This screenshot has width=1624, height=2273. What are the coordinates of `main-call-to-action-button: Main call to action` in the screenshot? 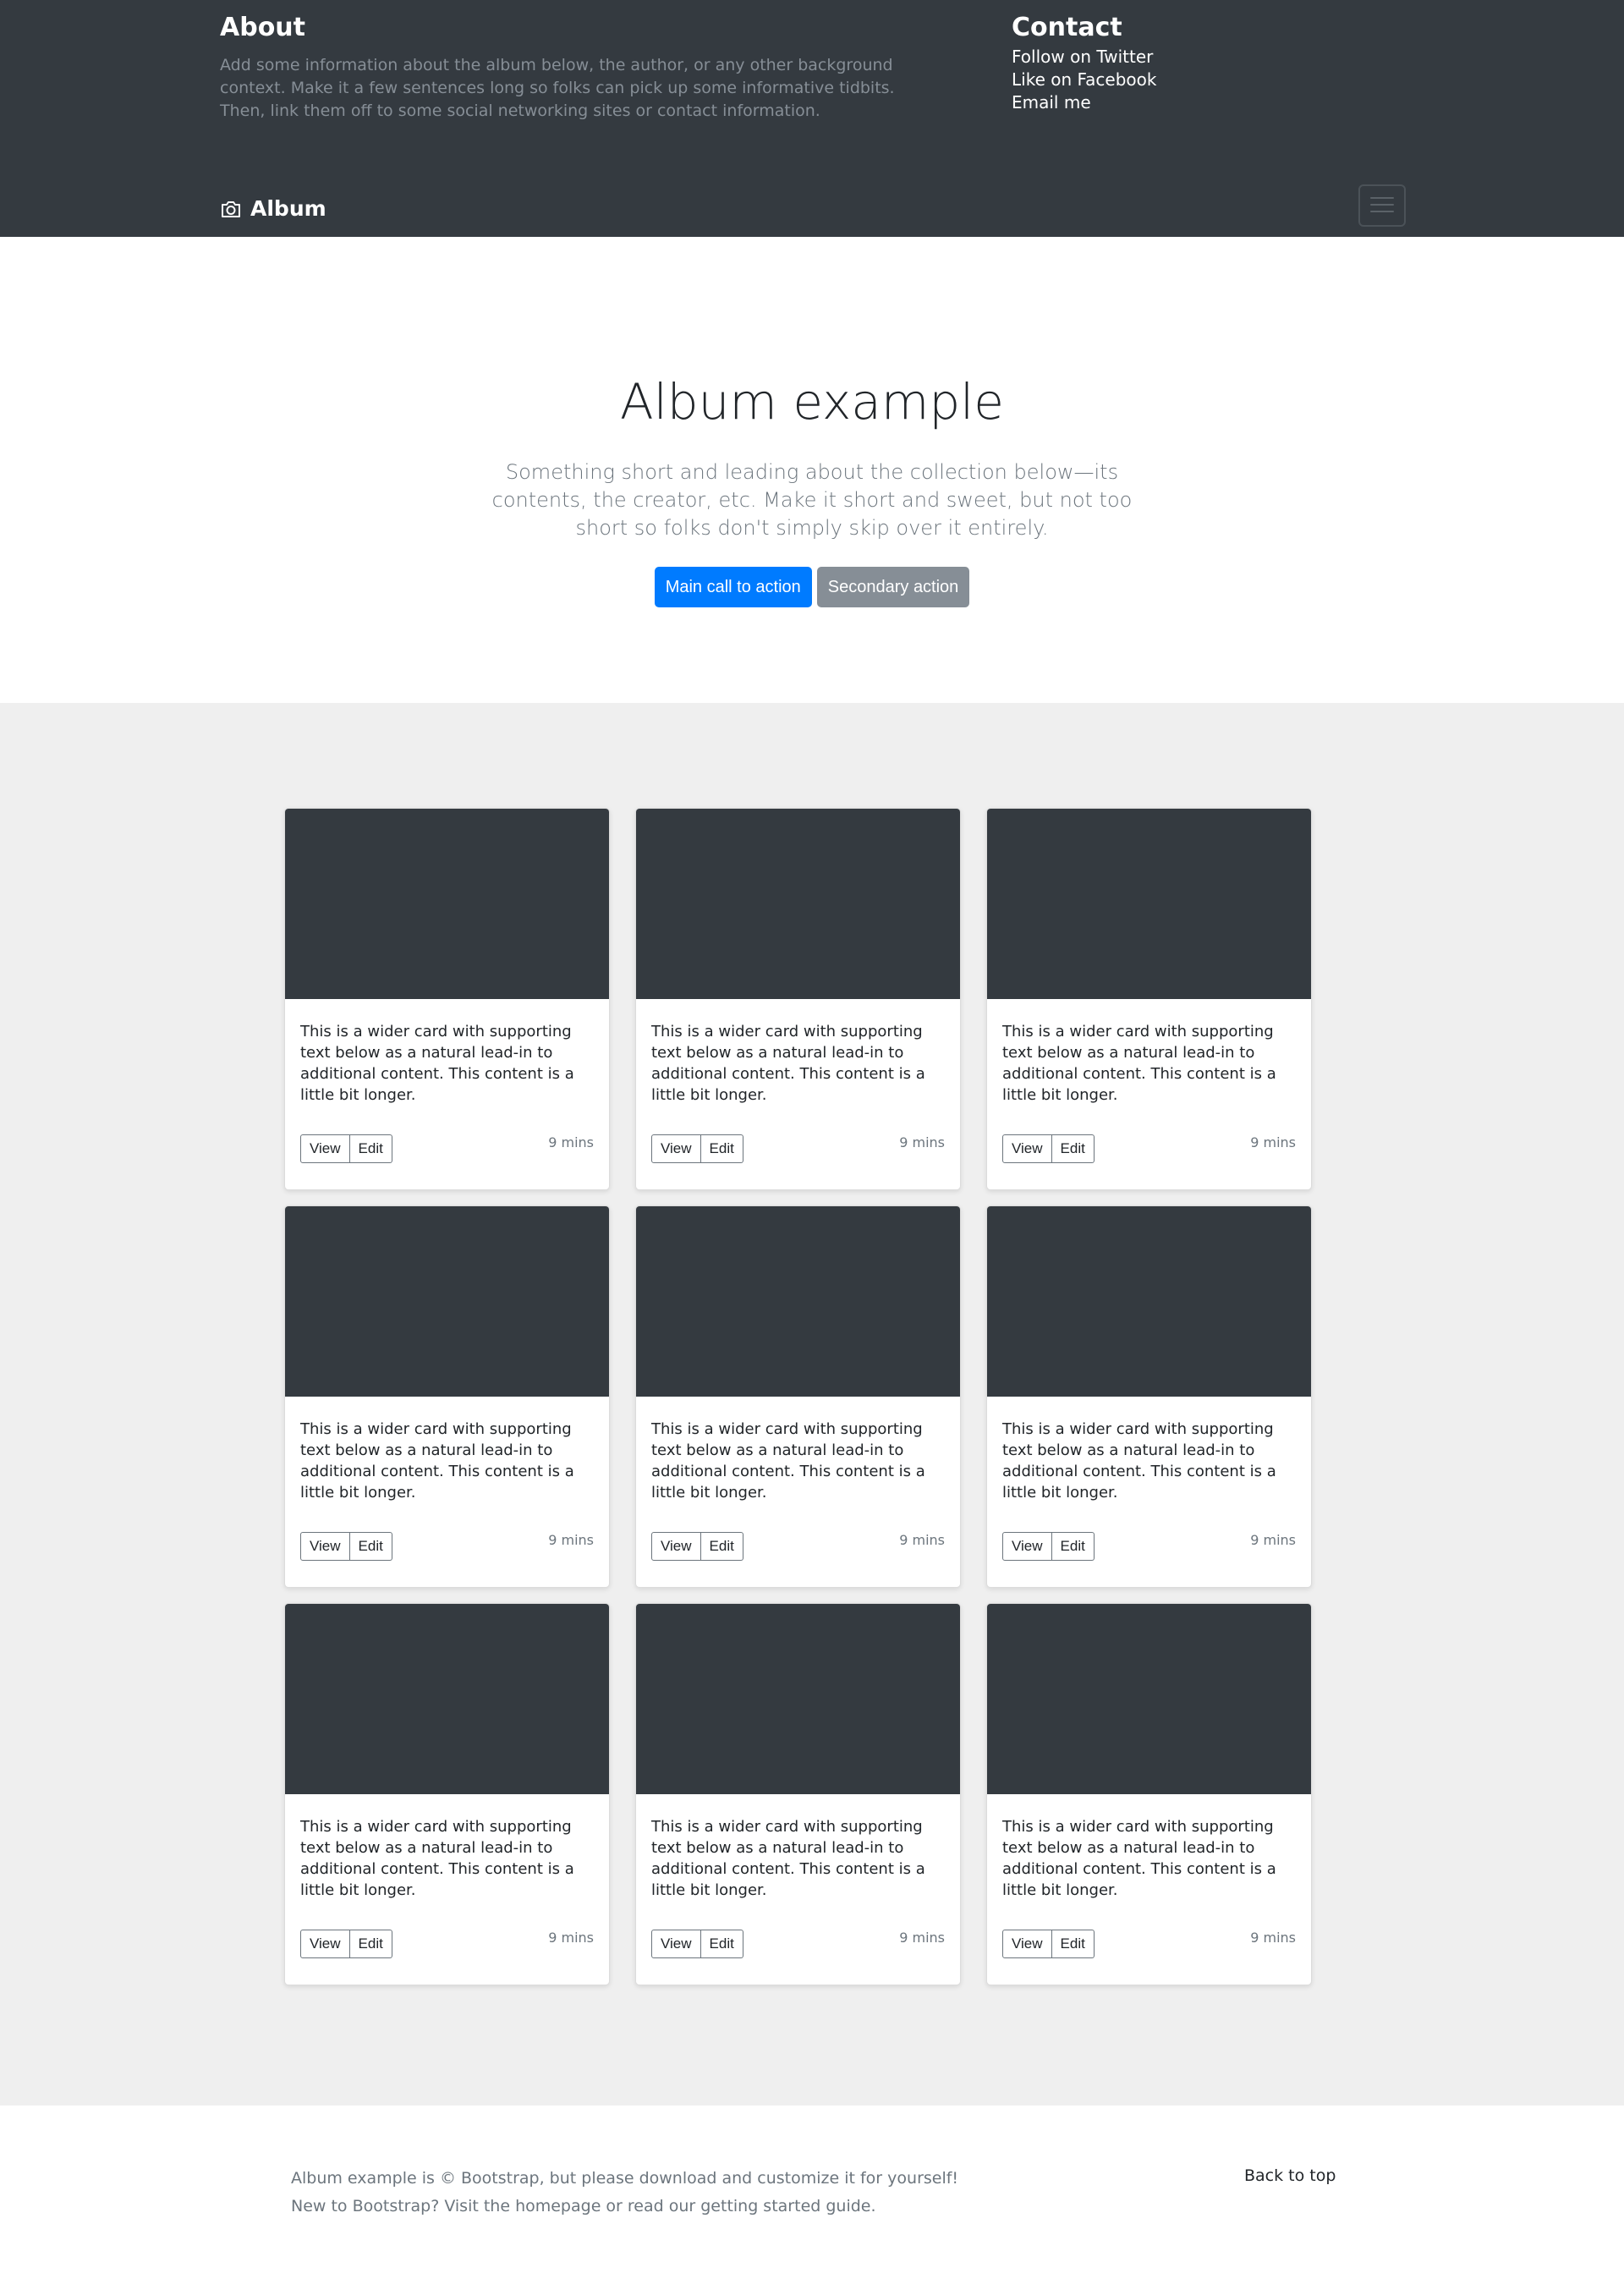 It's located at (733, 587).